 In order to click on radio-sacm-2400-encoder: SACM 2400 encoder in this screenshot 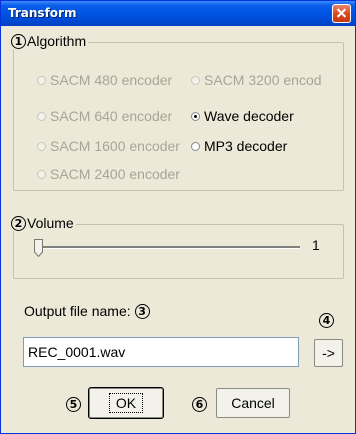, I will do `click(108, 174)`.